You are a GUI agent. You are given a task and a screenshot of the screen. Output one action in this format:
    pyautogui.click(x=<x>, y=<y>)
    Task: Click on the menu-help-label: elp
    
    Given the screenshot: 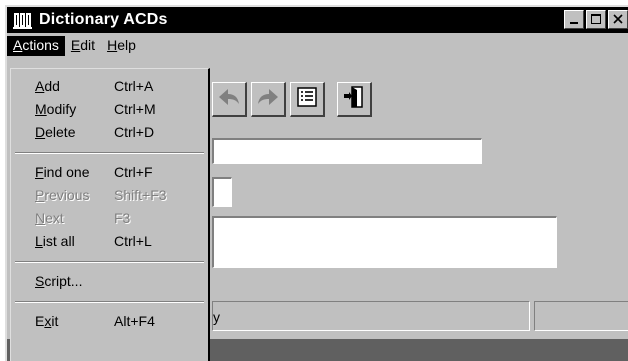 What is the action you would take?
    pyautogui.click(x=126, y=45)
    